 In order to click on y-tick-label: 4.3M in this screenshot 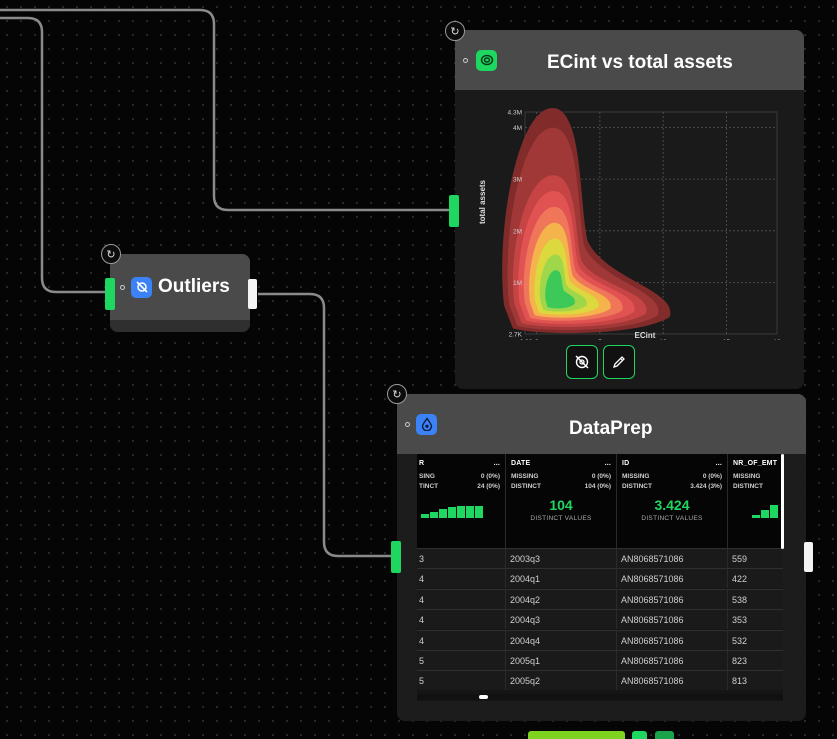, I will do `click(515, 113)`.